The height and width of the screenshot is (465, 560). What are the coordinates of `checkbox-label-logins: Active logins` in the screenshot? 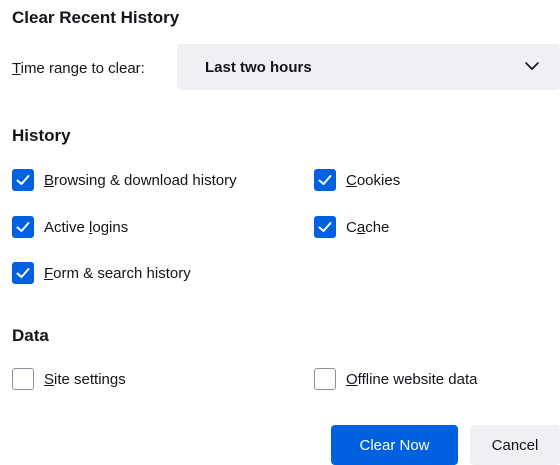 It's located at (86, 227).